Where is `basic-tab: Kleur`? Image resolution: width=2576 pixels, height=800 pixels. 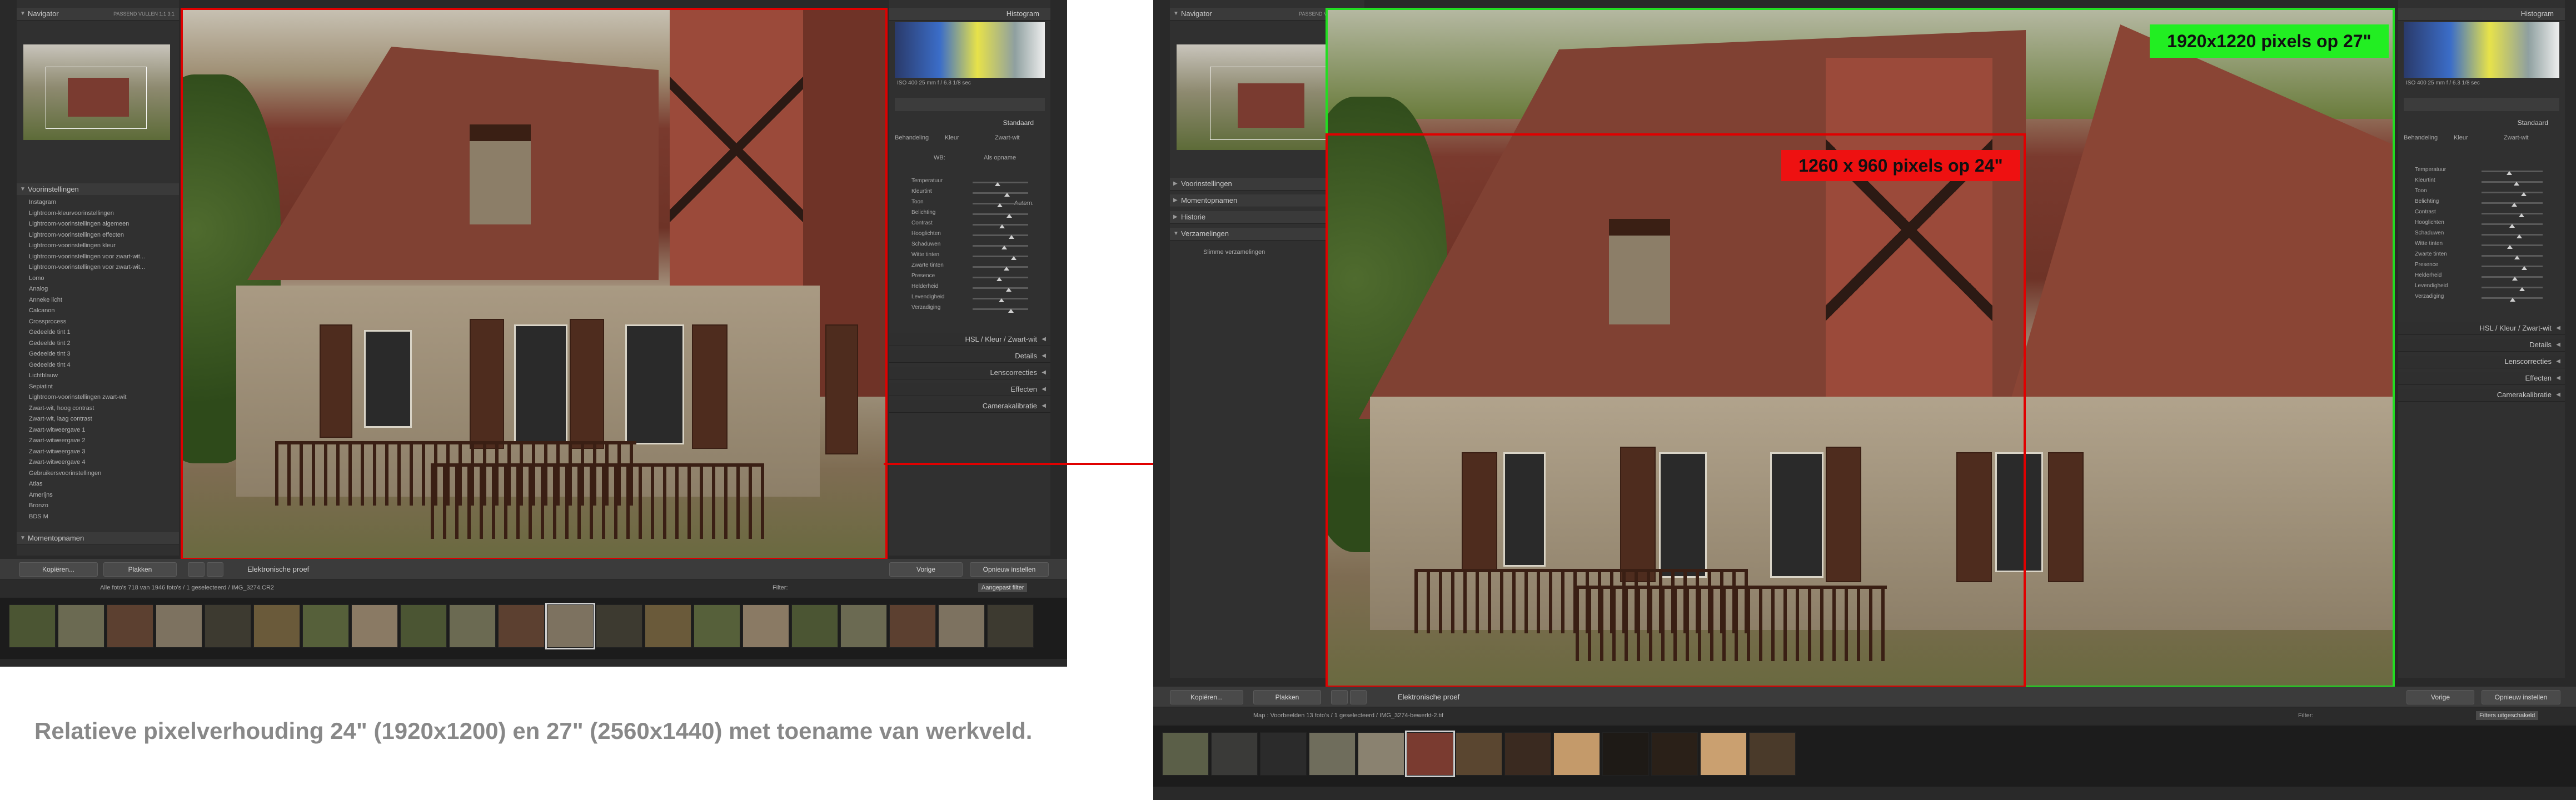
basic-tab: Kleur is located at coordinates (952, 137).